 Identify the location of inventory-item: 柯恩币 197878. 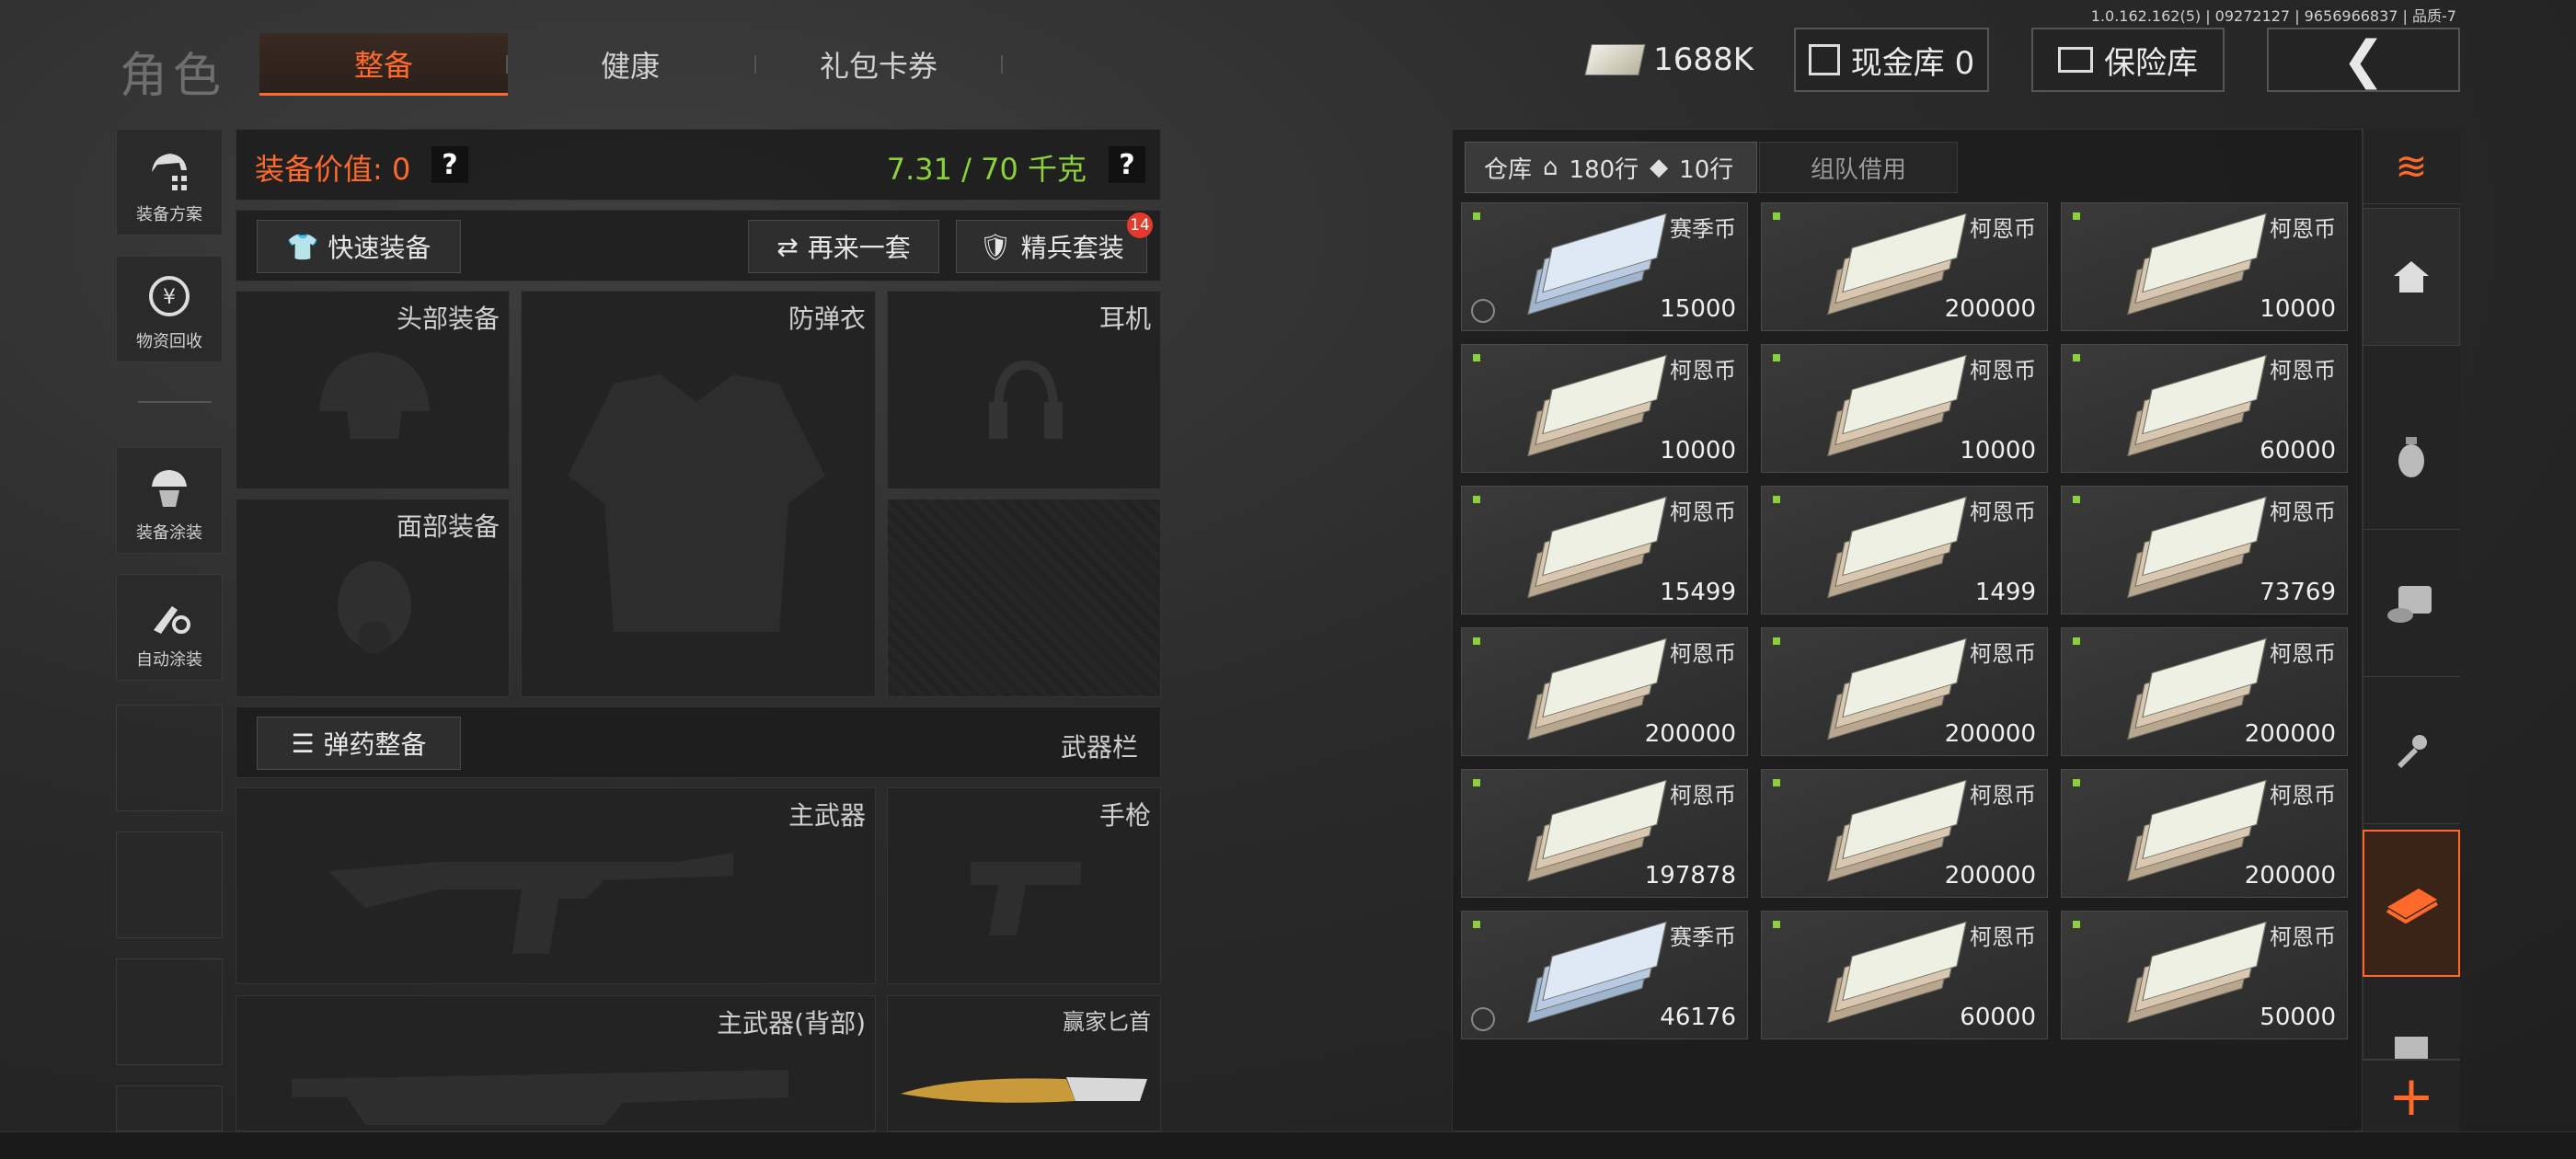
(1604, 833).